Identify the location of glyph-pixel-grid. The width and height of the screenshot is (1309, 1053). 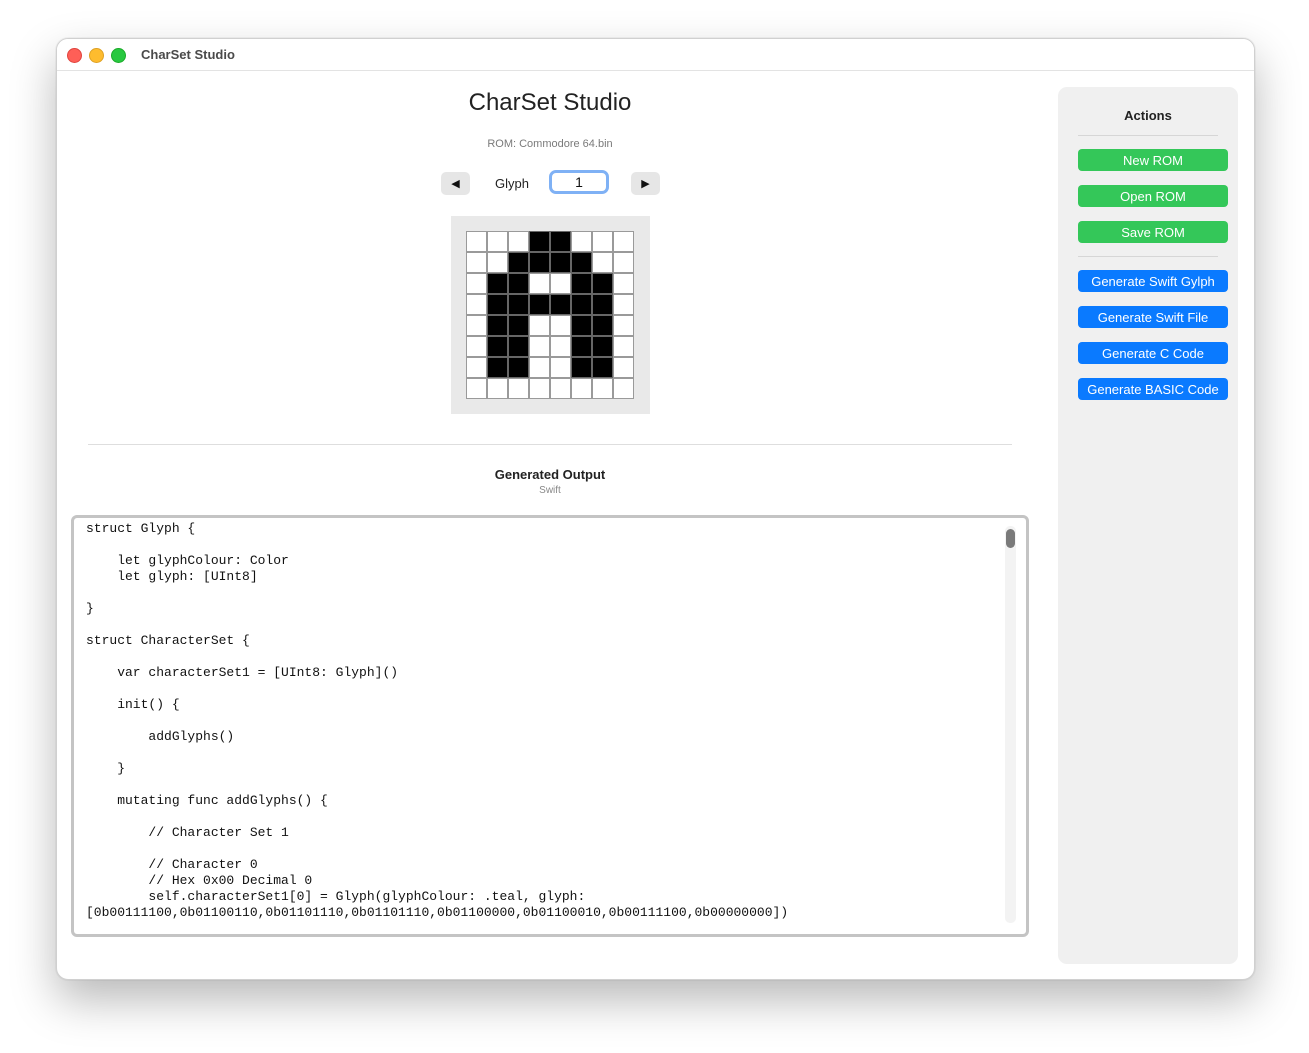
(550, 315).